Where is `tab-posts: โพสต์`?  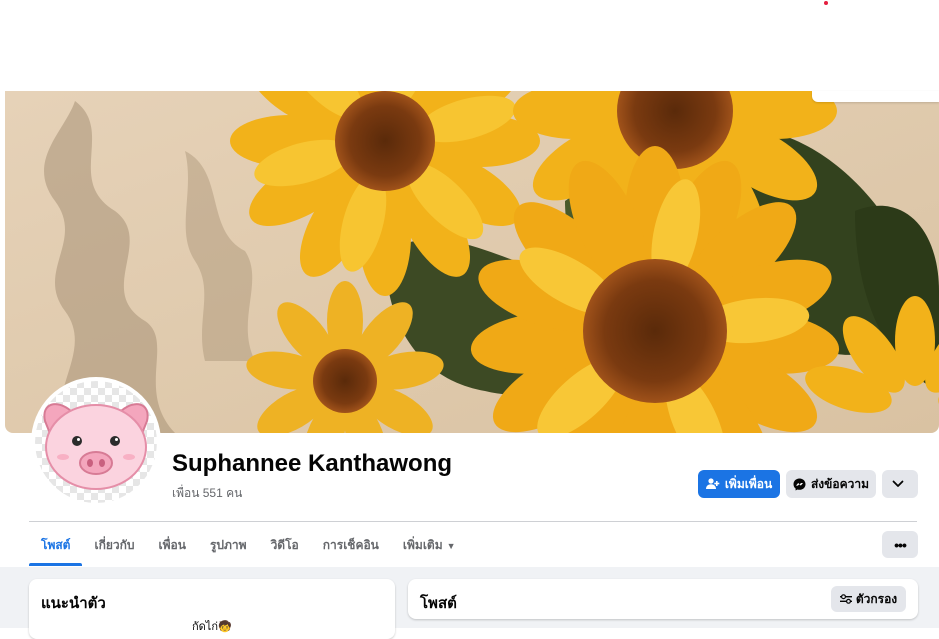
tab-posts: โพสต์ is located at coordinates (56, 548).